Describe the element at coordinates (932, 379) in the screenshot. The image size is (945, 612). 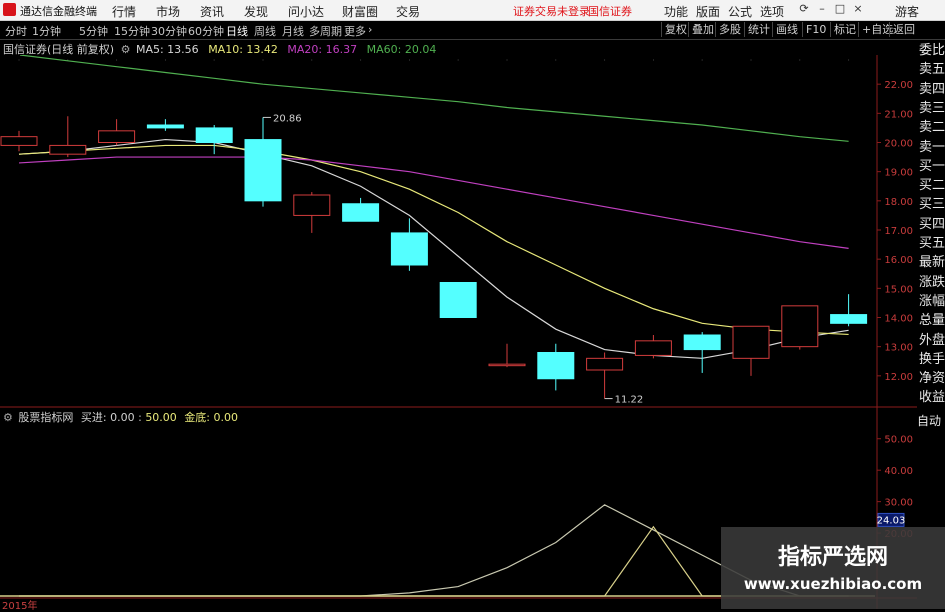
I see `side-item-17: 净资` at that location.